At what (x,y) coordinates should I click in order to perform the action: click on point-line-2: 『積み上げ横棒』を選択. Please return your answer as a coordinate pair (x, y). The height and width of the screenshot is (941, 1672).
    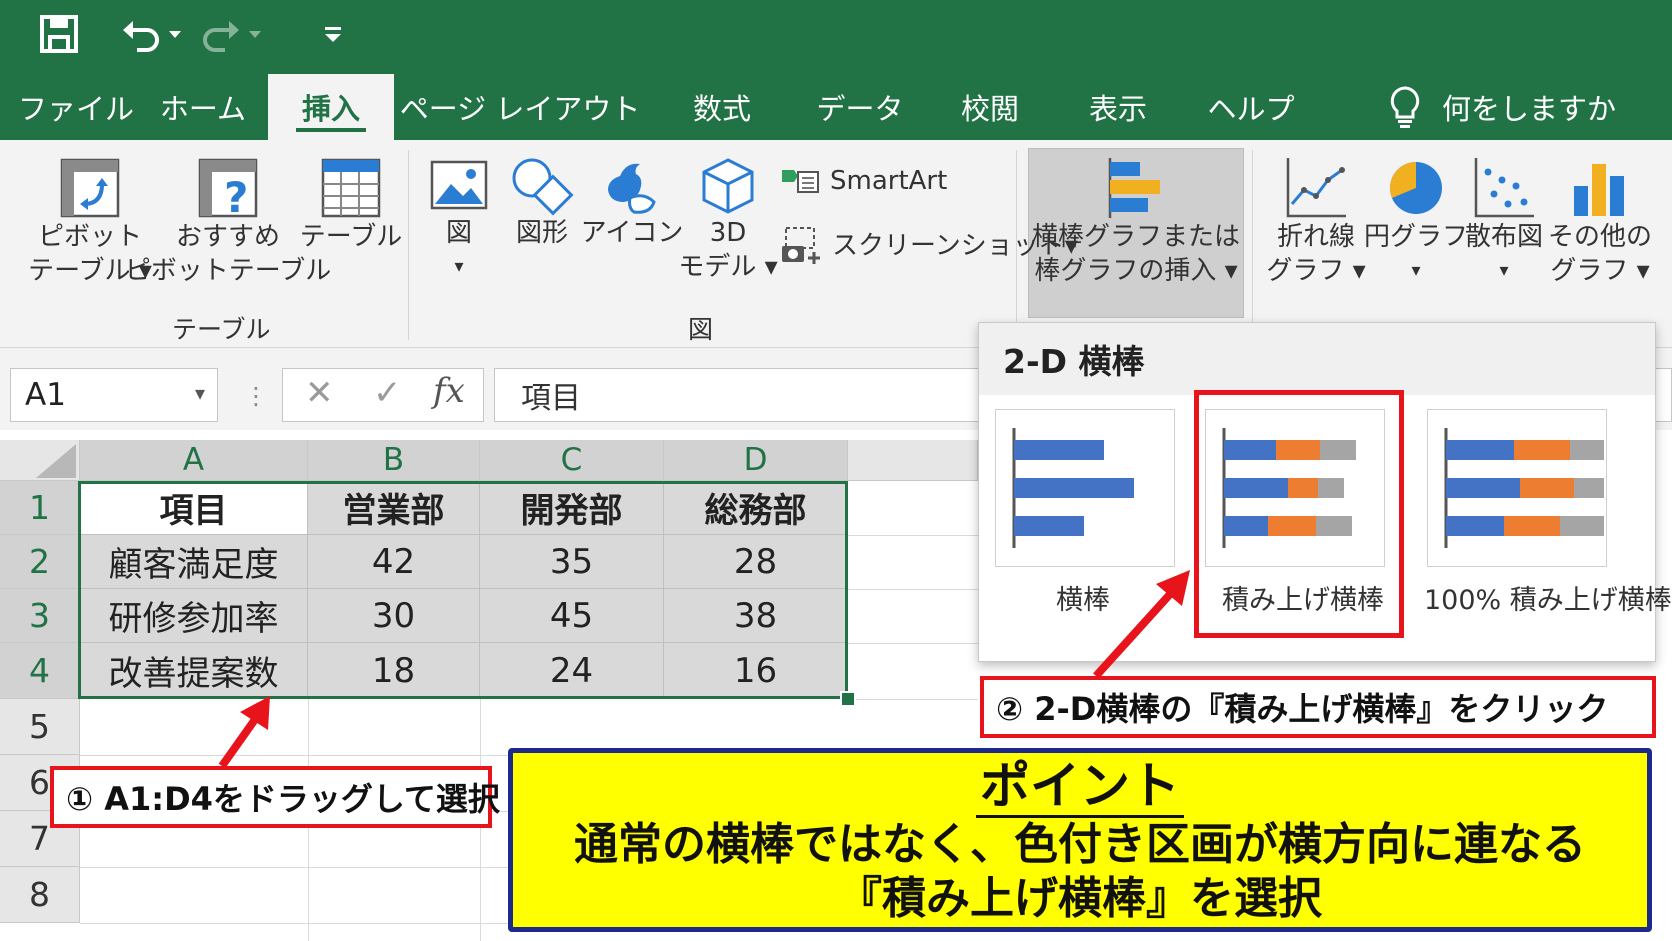
    Looking at the image, I should click on (1080, 898).